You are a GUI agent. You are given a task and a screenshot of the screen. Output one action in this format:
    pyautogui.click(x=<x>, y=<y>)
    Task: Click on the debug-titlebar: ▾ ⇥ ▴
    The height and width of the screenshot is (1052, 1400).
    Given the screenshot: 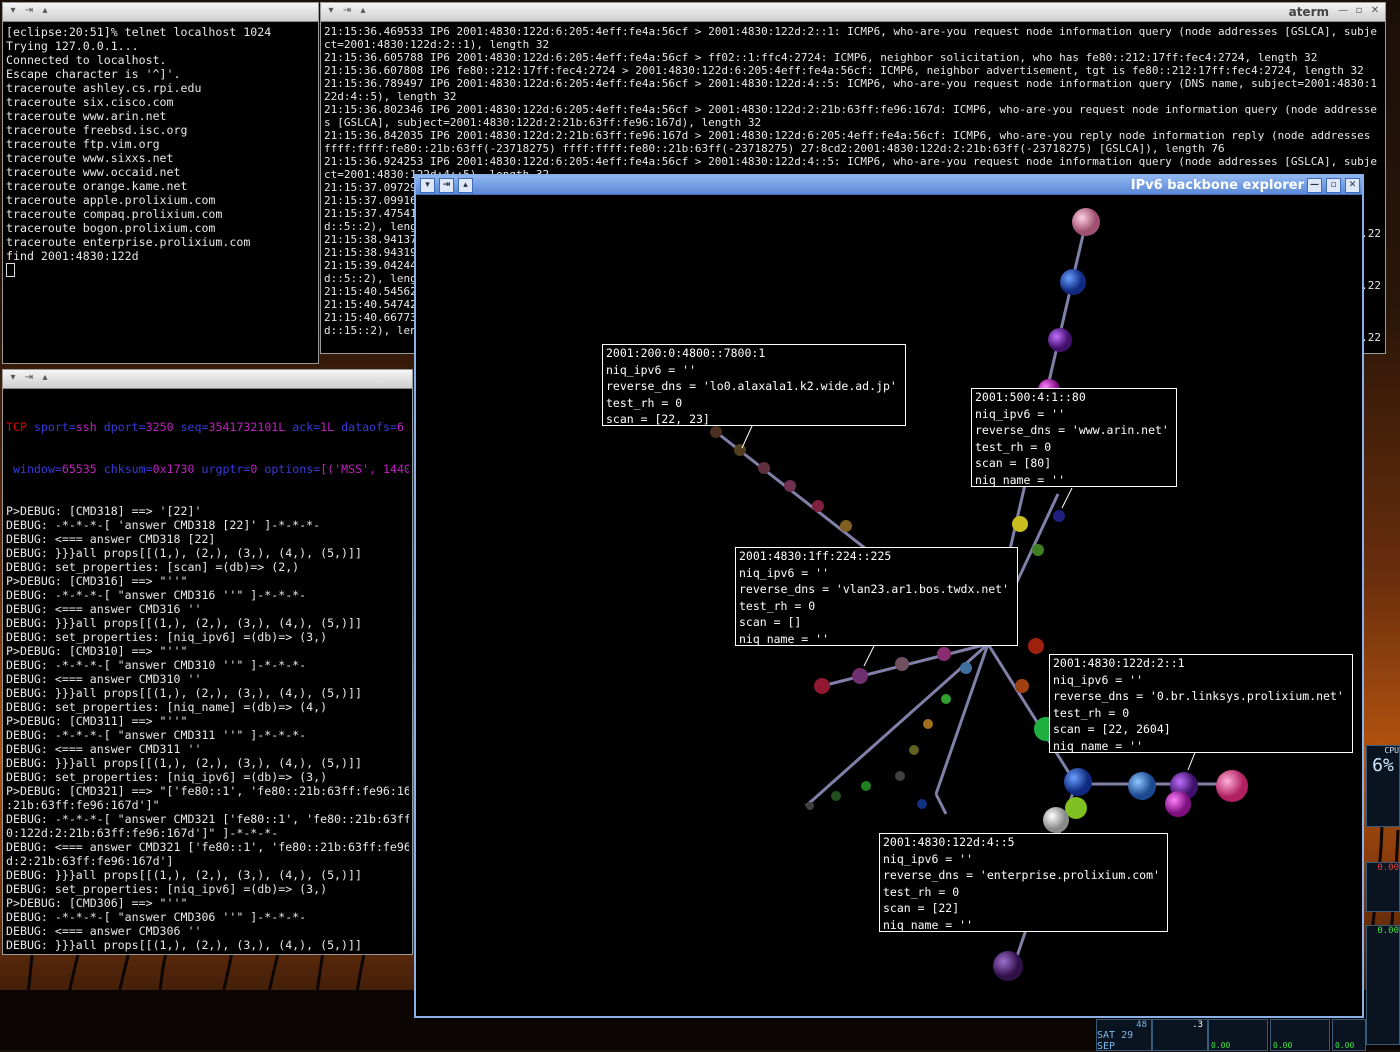 What is the action you would take?
    pyautogui.click(x=207, y=379)
    